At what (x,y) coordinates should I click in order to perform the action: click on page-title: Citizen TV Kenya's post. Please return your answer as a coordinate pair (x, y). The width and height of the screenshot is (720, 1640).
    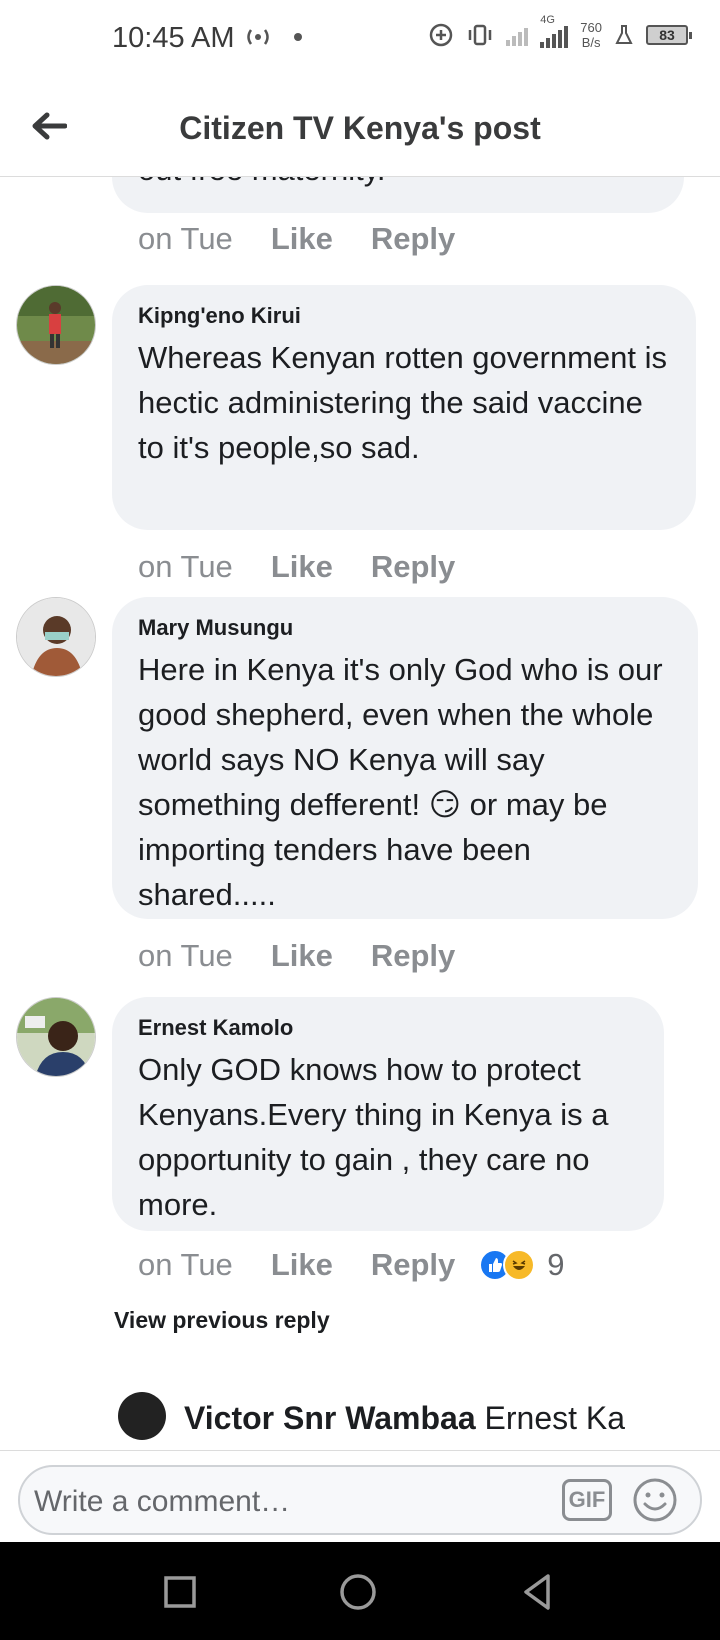
    Looking at the image, I should click on (360, 128).